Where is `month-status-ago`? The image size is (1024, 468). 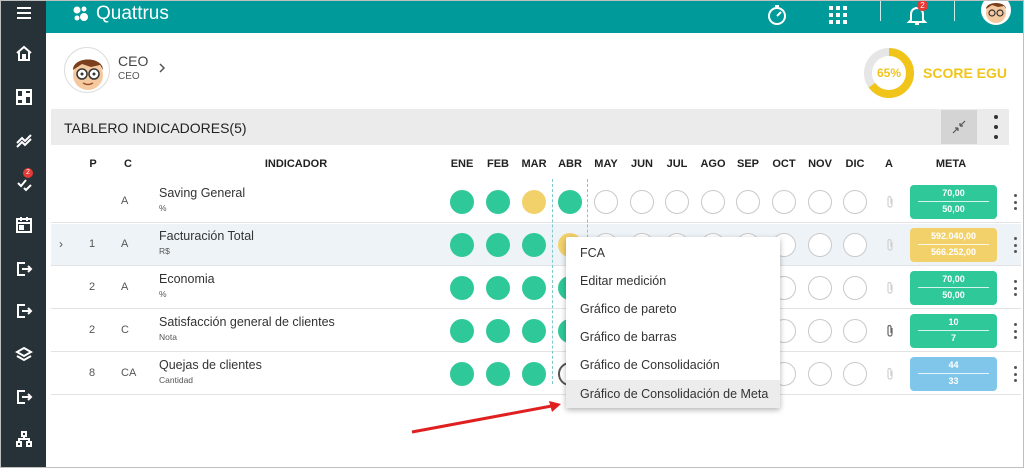
month-status-ago is located at coordinates (713, 202).